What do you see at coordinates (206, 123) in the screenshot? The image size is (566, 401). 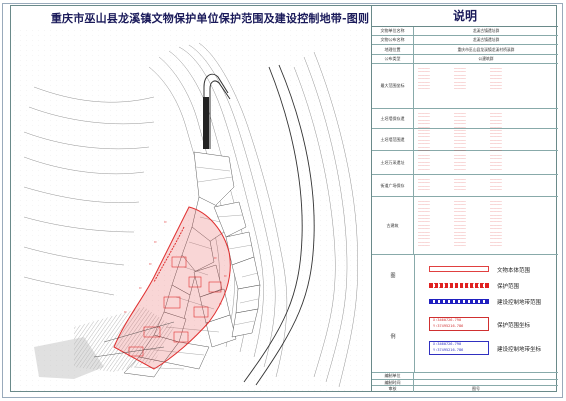 I see `road-segment-dark` at bounding box center [206, 123].